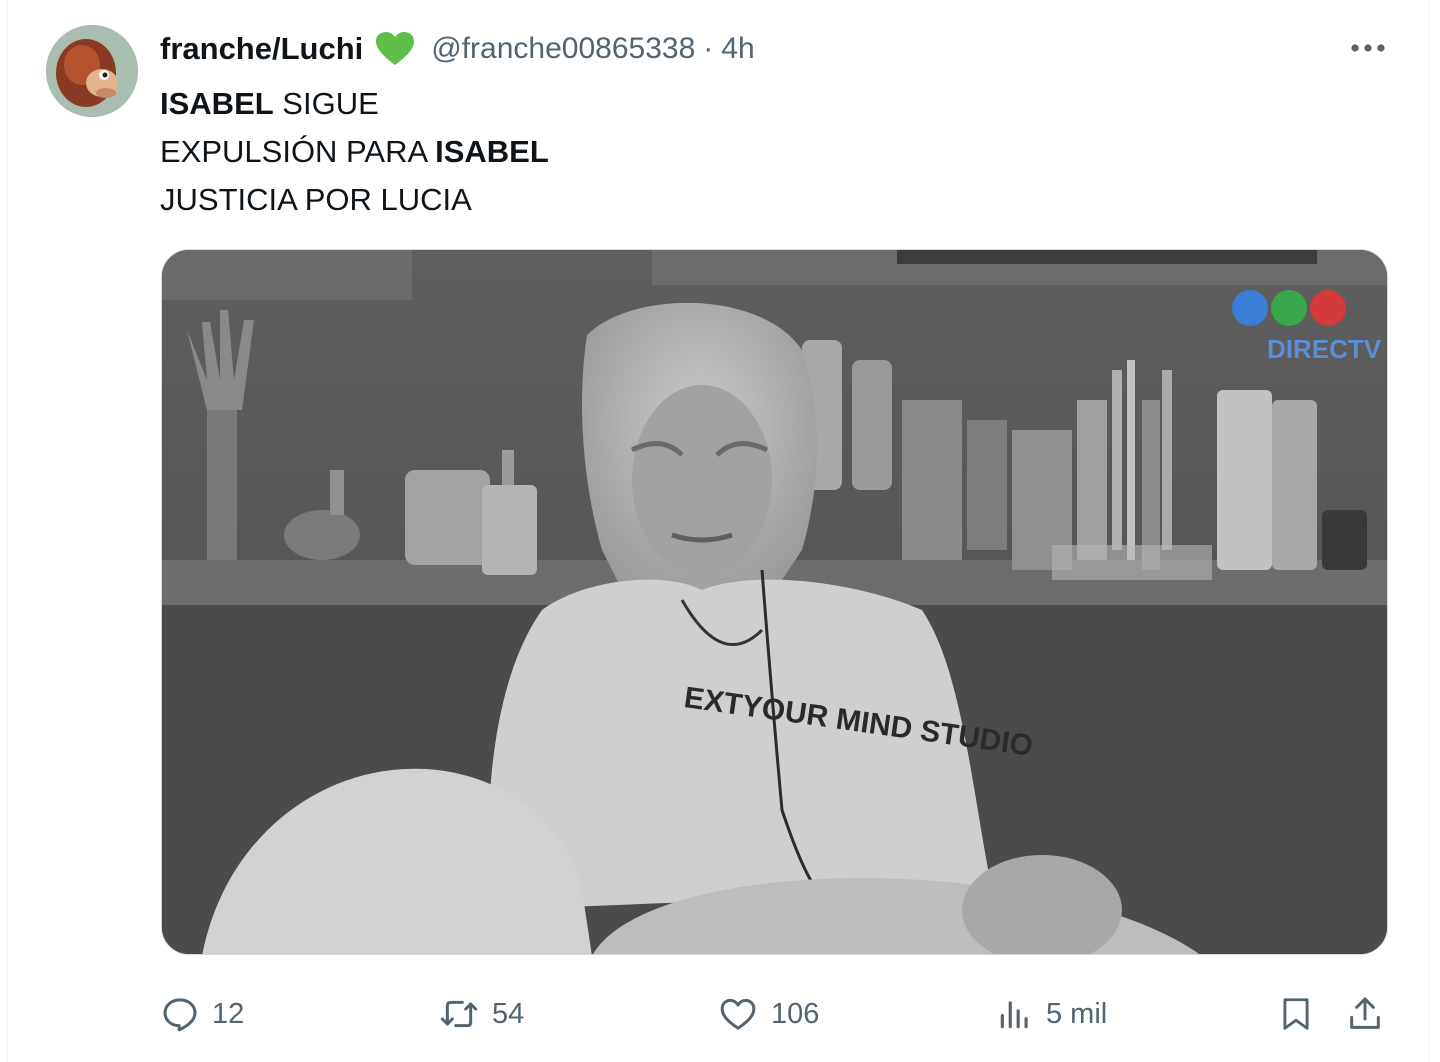 The image size is (1440, 1062). I want to click on bookmark-icon, so click(1296, 1014).